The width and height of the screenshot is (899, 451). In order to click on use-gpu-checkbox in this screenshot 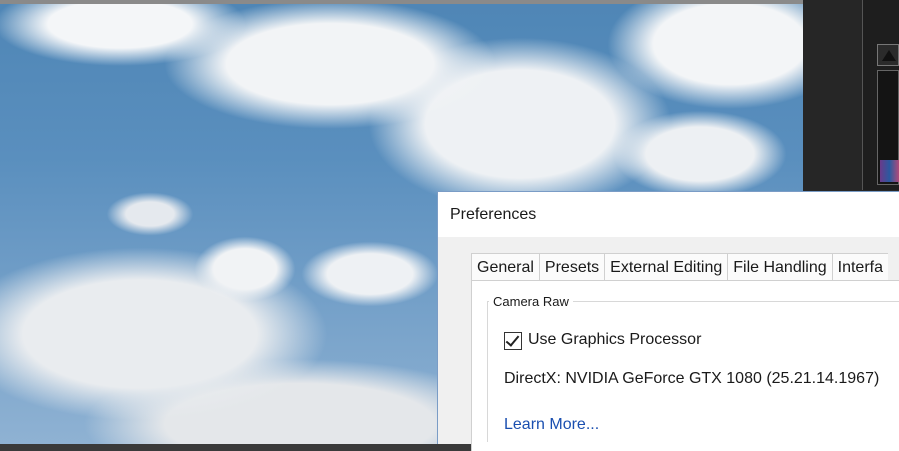, I will do `click(513, 341)`.